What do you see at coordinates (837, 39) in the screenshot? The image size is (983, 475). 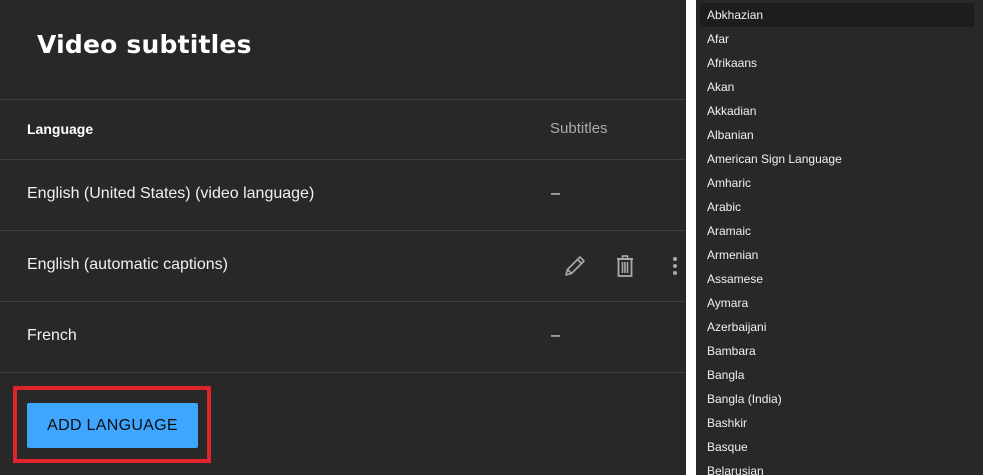 I see `language-option: Afar` at bounding box center [837, 39].